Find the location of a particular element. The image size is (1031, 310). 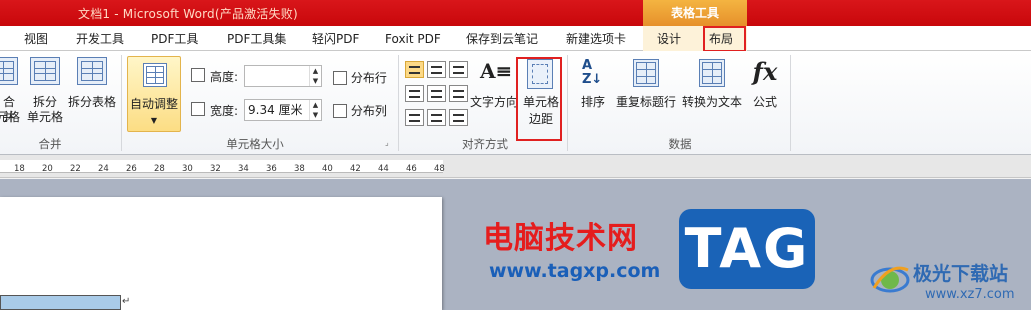

align-bottom-right-button is located at coordinates (458, 117).